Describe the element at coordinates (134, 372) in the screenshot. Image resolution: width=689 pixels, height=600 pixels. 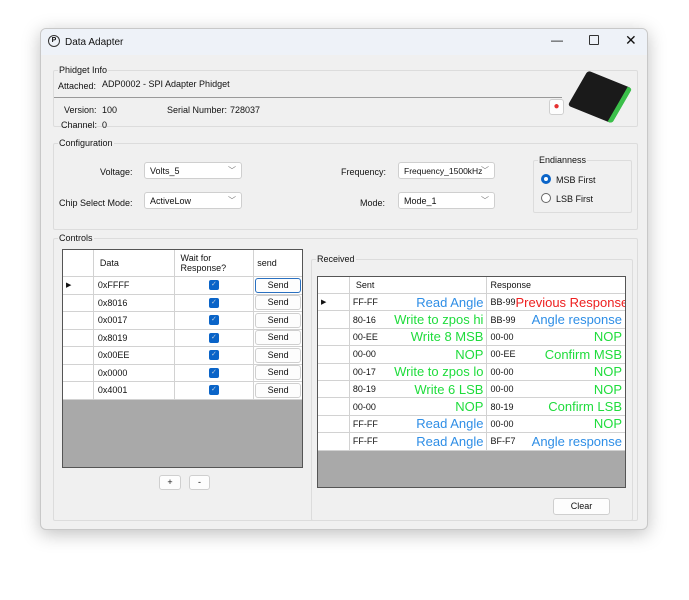
I see `data-cell: 0x0000` at that location.